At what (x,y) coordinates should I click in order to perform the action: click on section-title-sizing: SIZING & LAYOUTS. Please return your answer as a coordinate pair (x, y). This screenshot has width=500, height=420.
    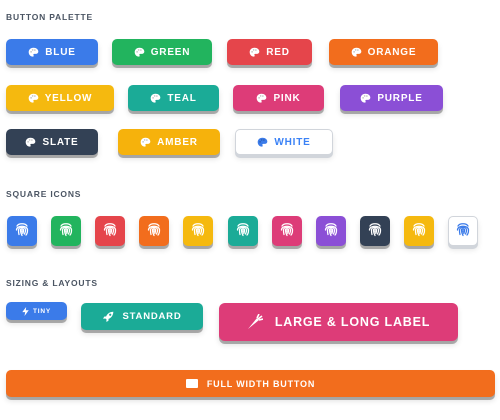
    Looking at the image, I should click on (52, 283).